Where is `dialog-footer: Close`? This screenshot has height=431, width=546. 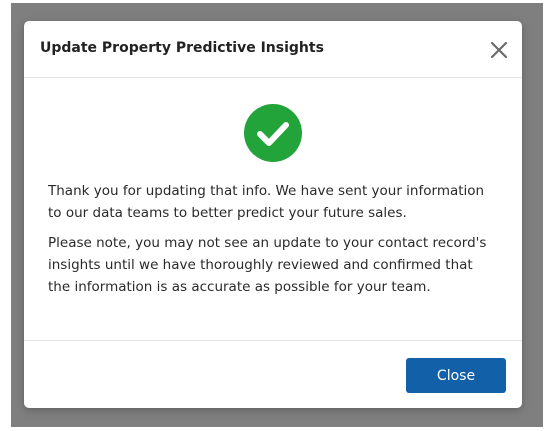 dialog-footer: Close is located at coordinates (273, 374).